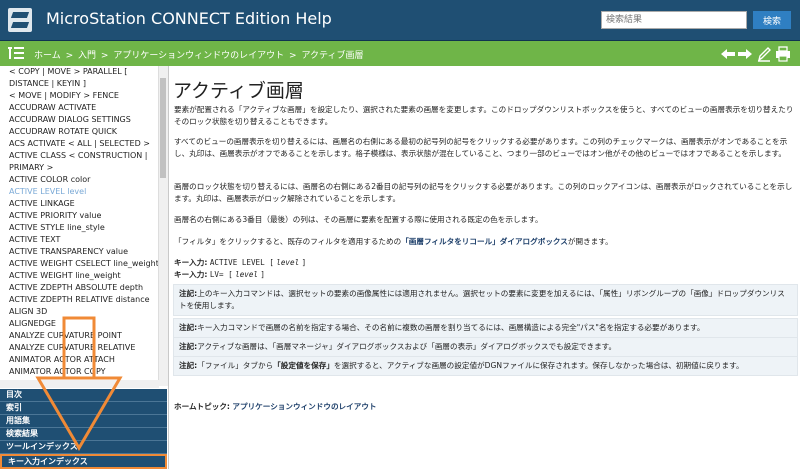 Image resolution: width=800 pixels, height=469 pixels. Describe the element at coordinates (304, 406) in the screenshot. I see `home-topic-link: アプリケーションウィンドウのレイアウト` at that location.